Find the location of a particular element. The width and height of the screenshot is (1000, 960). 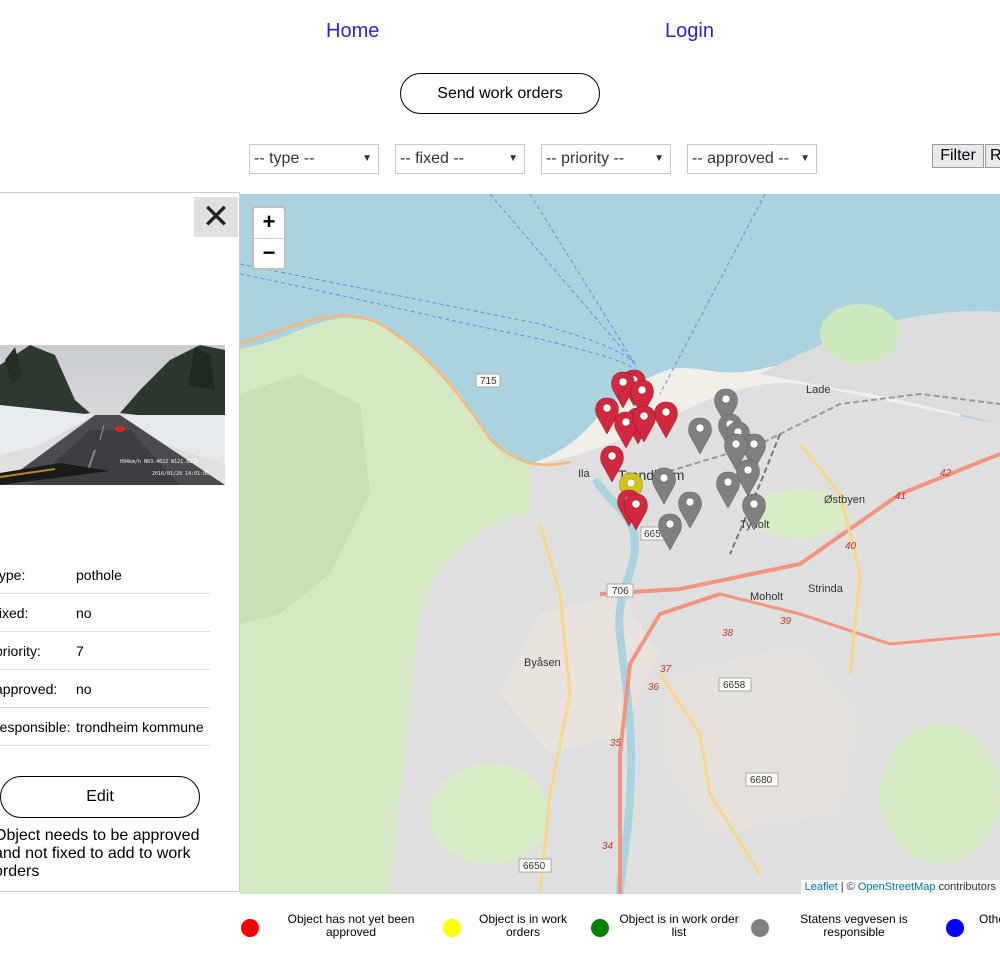

green-dot-icon is located at coordinates (600, 928).